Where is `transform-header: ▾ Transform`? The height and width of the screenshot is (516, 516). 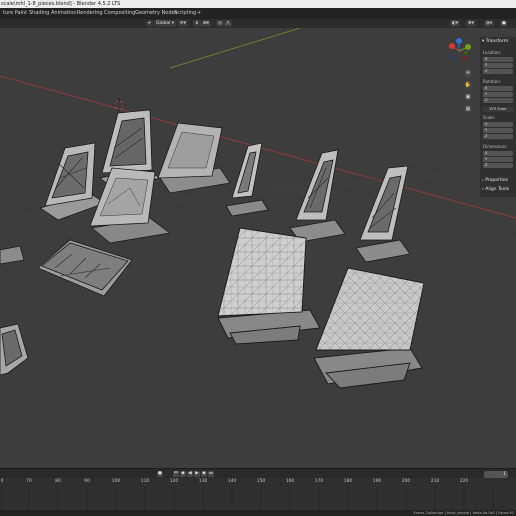
transform-header: ▾ Transform is located at coordinates (495, 41).